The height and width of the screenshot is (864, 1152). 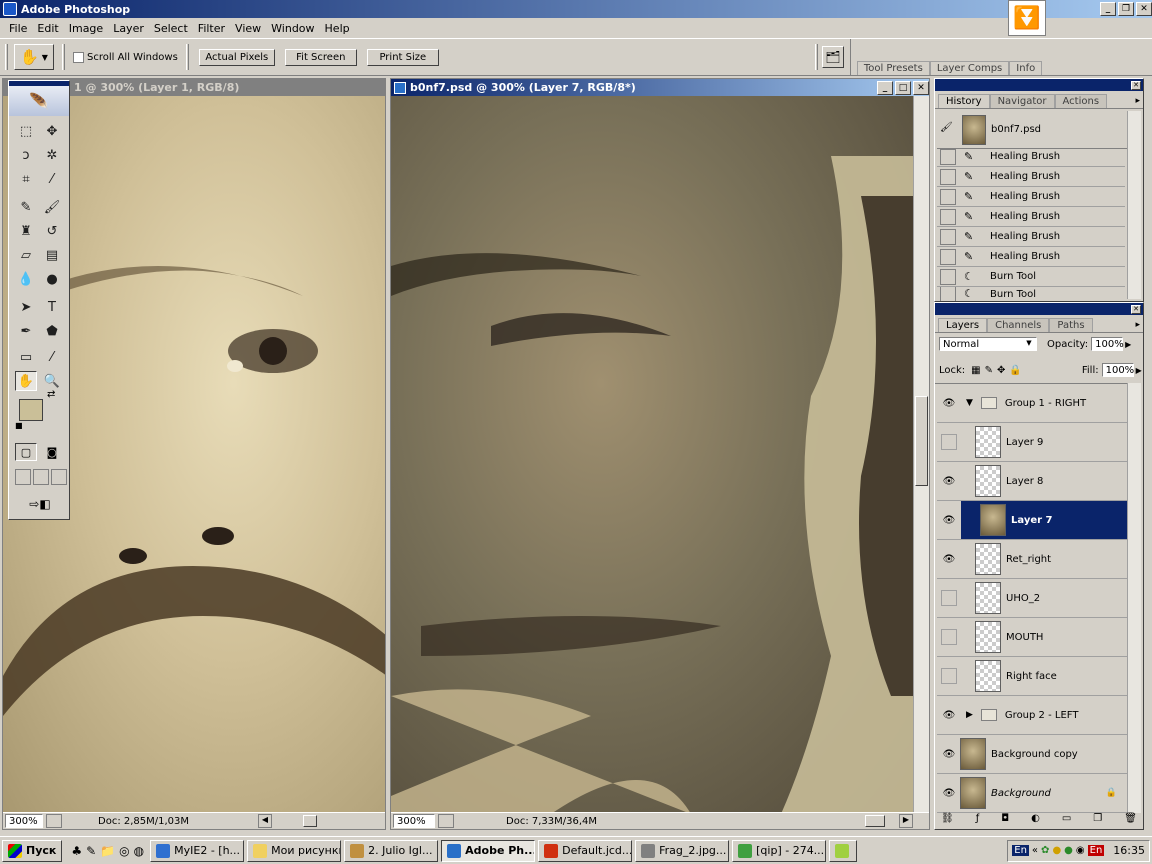 I want to click on adjustment-layer-icon: ◐, so click(x=1035, y=820).